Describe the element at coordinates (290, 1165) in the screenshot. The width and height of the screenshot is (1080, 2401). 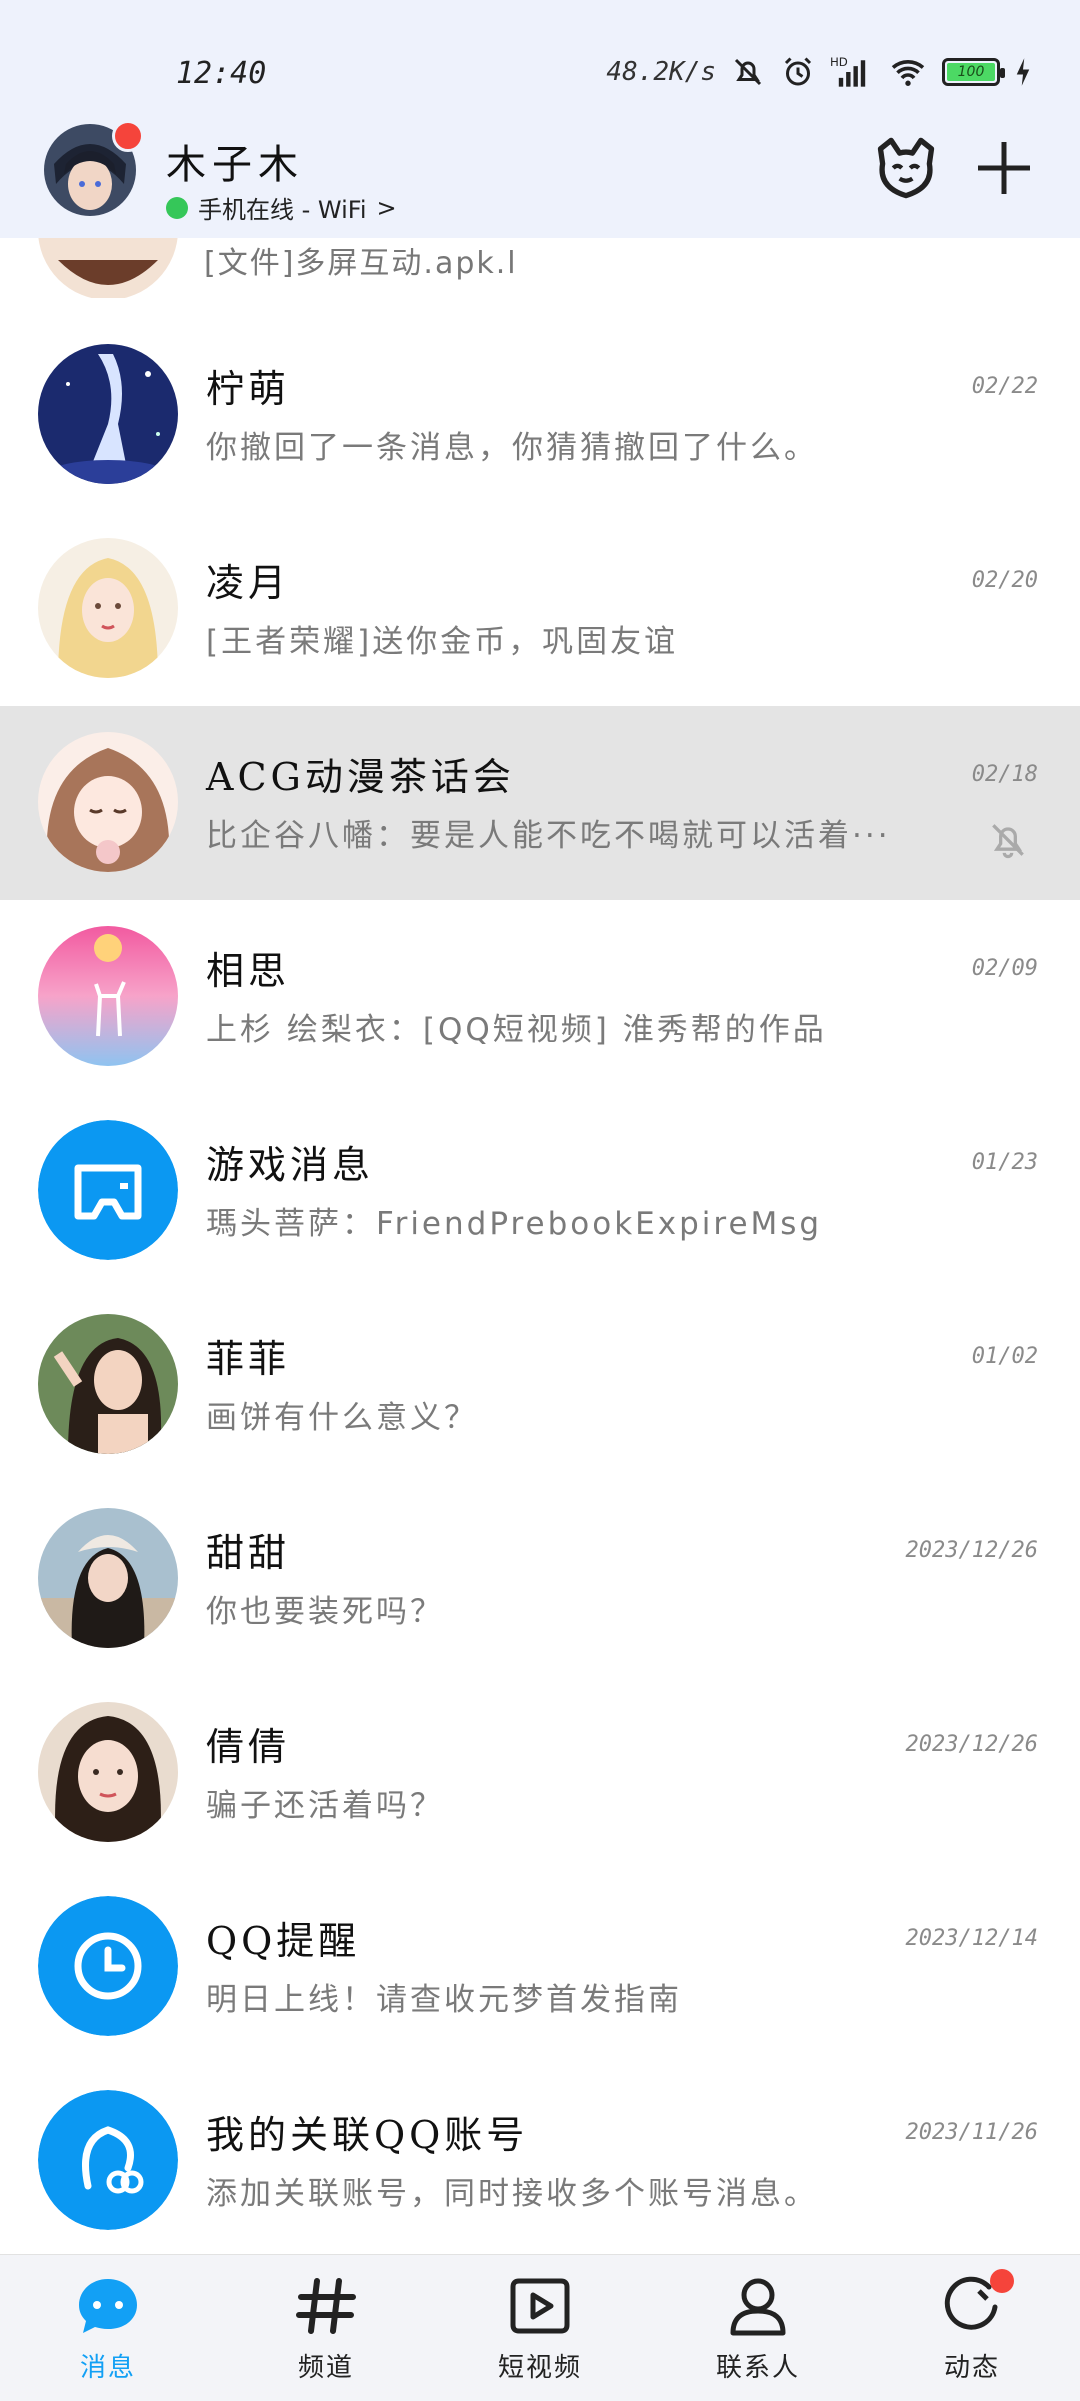
I see `conversation-title: 游戏消息` at that location.